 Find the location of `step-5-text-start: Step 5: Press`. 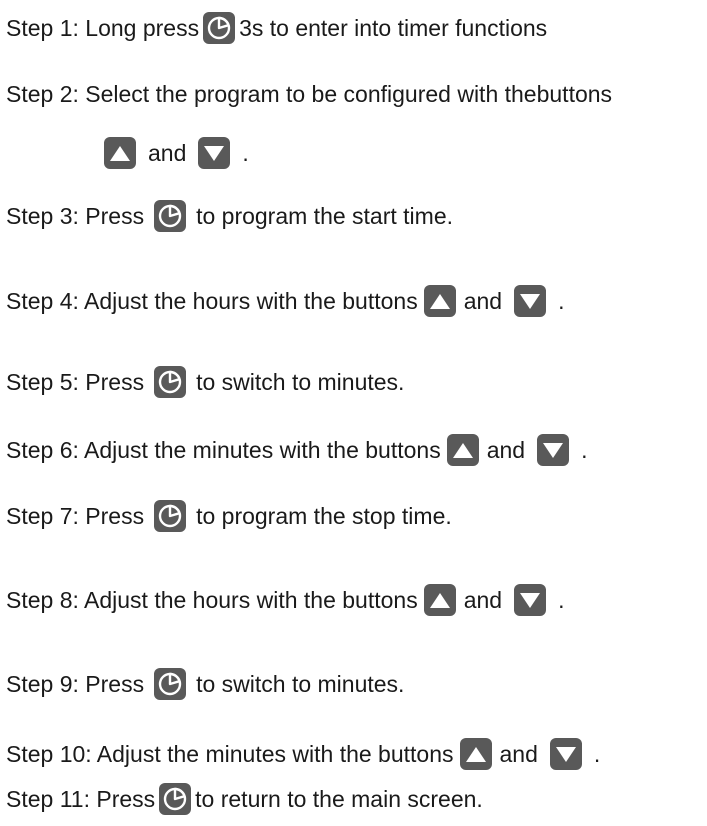

step-5-text-start: Step 5: Press is located at coordinates (75, 381).